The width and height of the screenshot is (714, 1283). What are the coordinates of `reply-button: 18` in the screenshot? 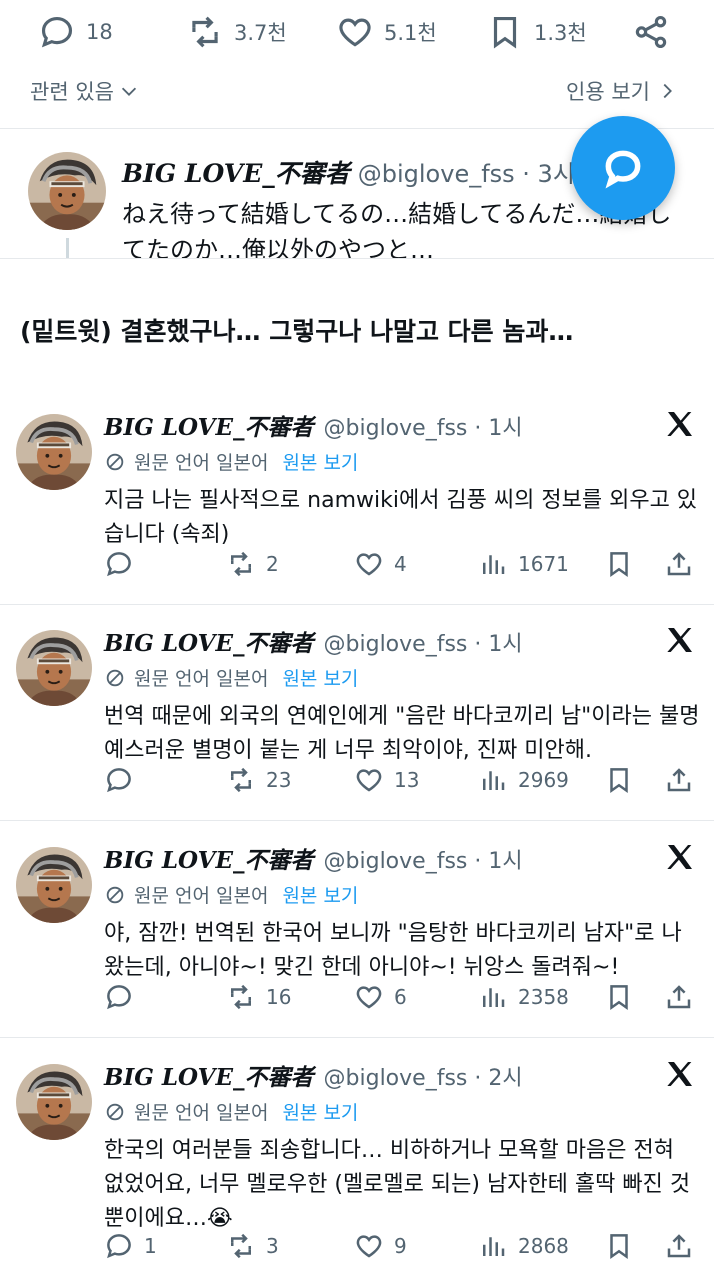 It's located at (75, 32).